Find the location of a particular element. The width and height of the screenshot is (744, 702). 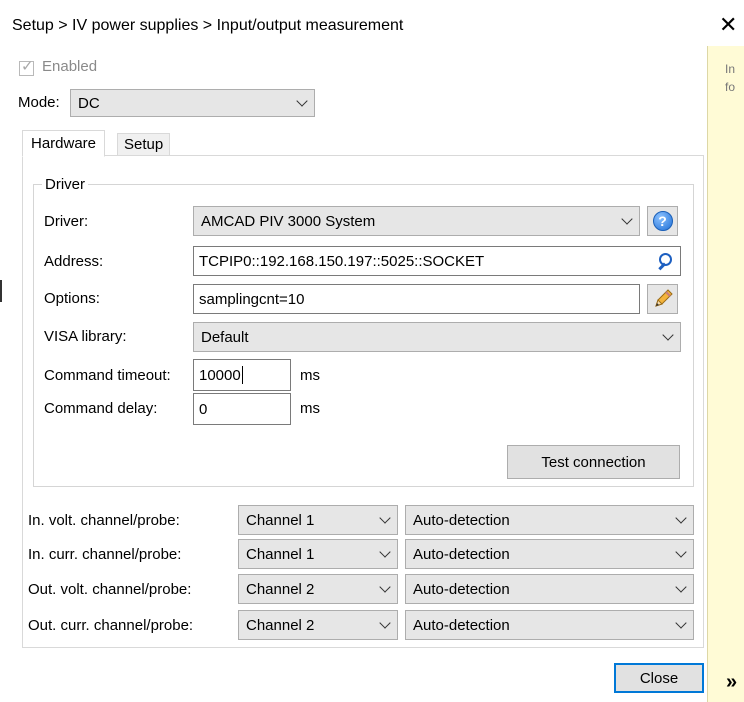

driver-help-button: ? is located at coordinates (662, 221).